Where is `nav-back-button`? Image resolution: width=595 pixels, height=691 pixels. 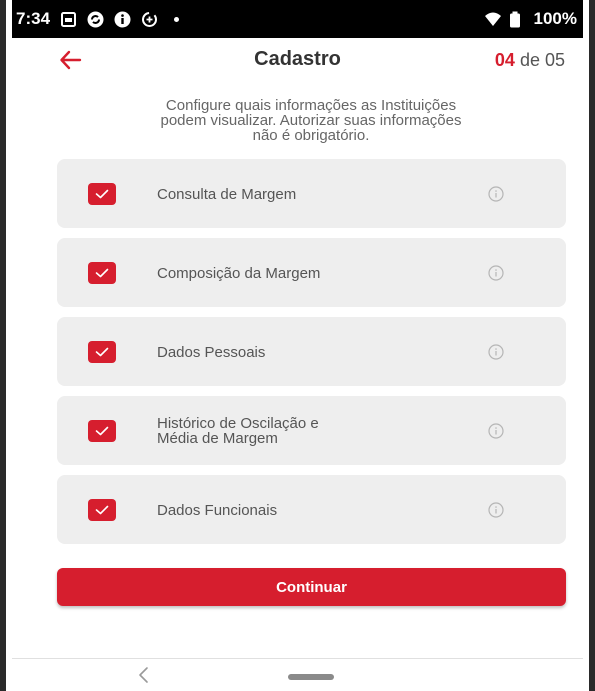
nav-back-button is located at coordinates (144, 675).